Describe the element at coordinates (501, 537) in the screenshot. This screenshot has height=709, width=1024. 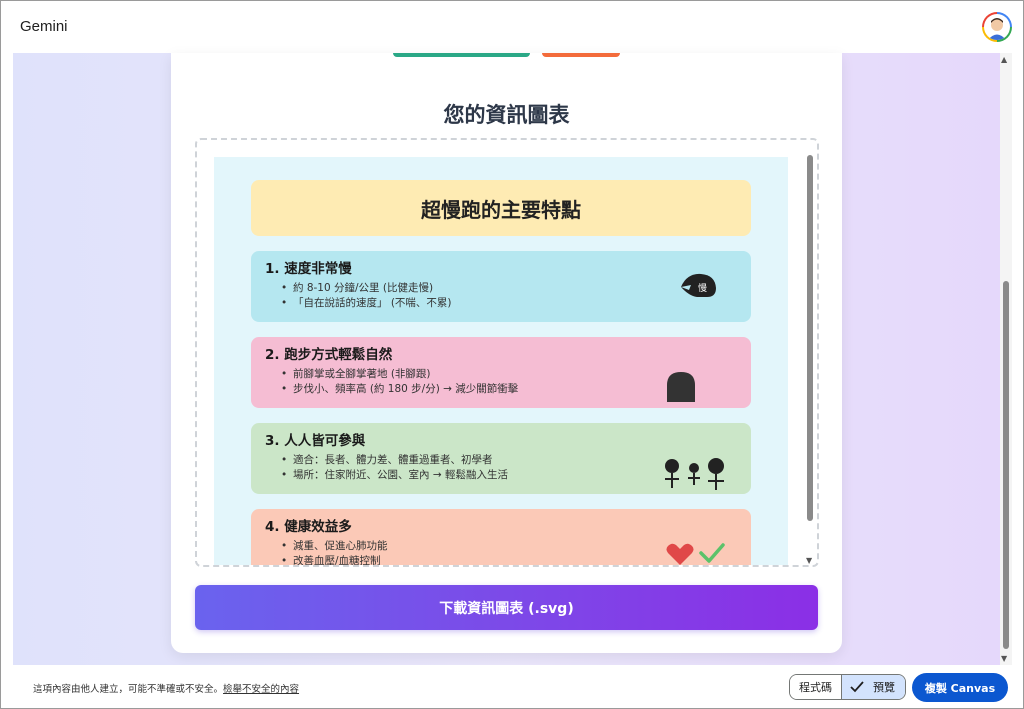
I see `section-health: 4. 健康效益多 減重、促進心肺功能 改善血壓/血糖控制` at that location.